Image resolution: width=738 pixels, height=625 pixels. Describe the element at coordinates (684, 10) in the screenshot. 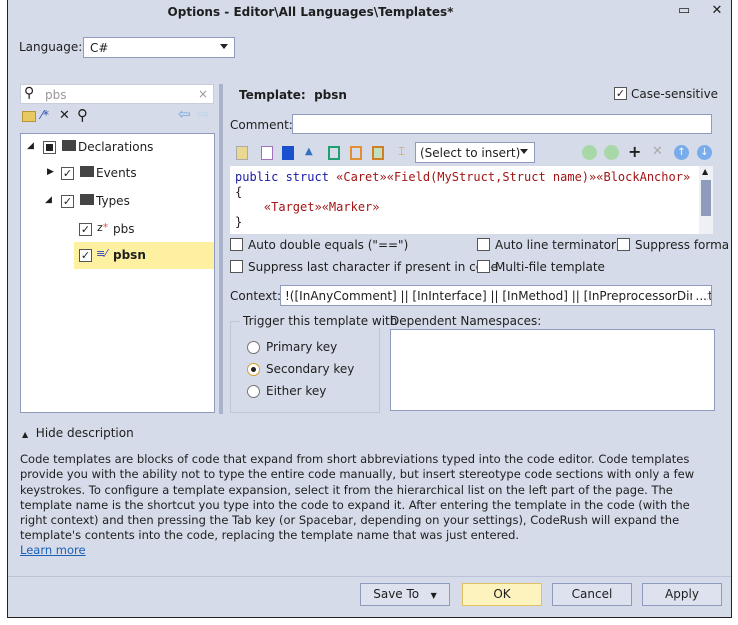

I see `maximize-icon: ▭` at that location.